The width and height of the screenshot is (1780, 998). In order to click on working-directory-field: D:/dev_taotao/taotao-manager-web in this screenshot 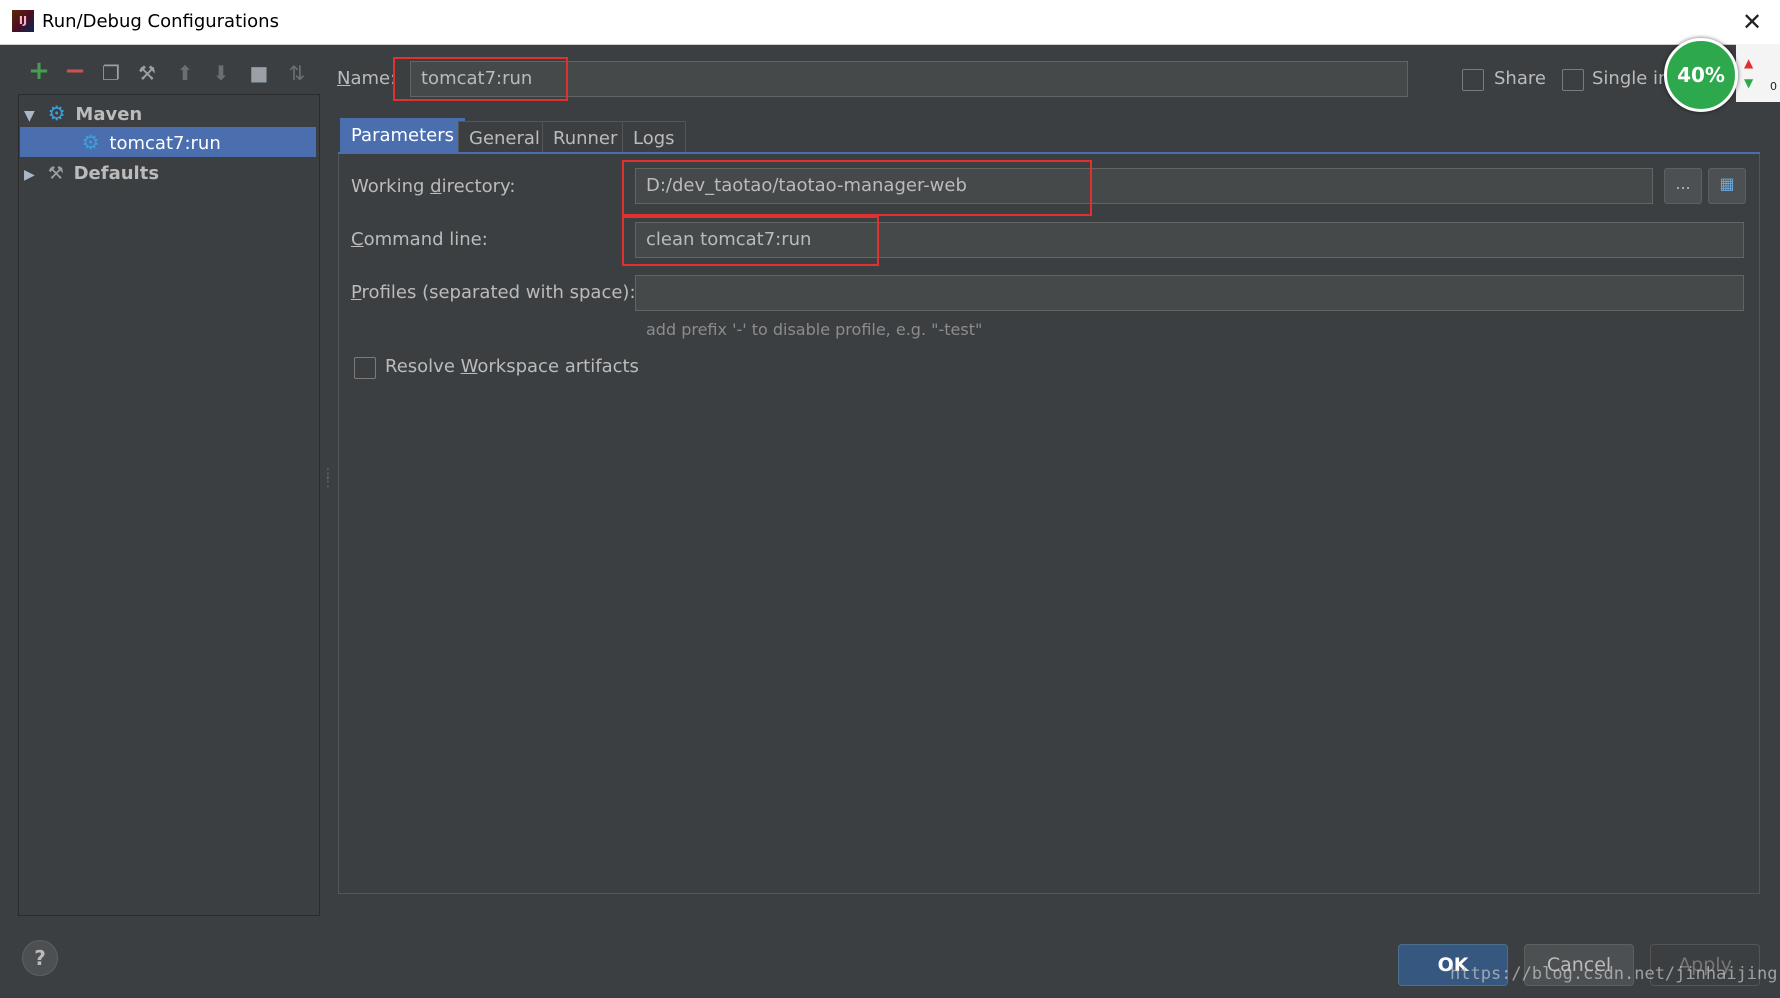, I will do `click(1144, 186)`.